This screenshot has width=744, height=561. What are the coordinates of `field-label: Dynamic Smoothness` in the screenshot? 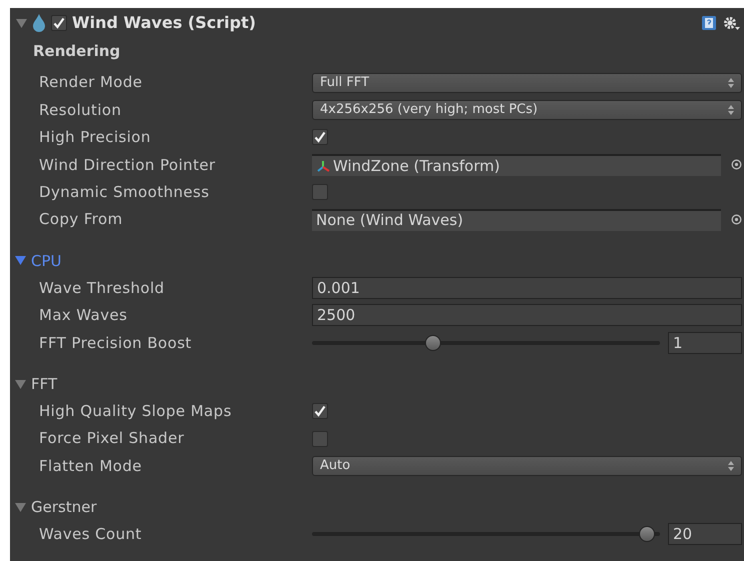 It's located at (124, 192).